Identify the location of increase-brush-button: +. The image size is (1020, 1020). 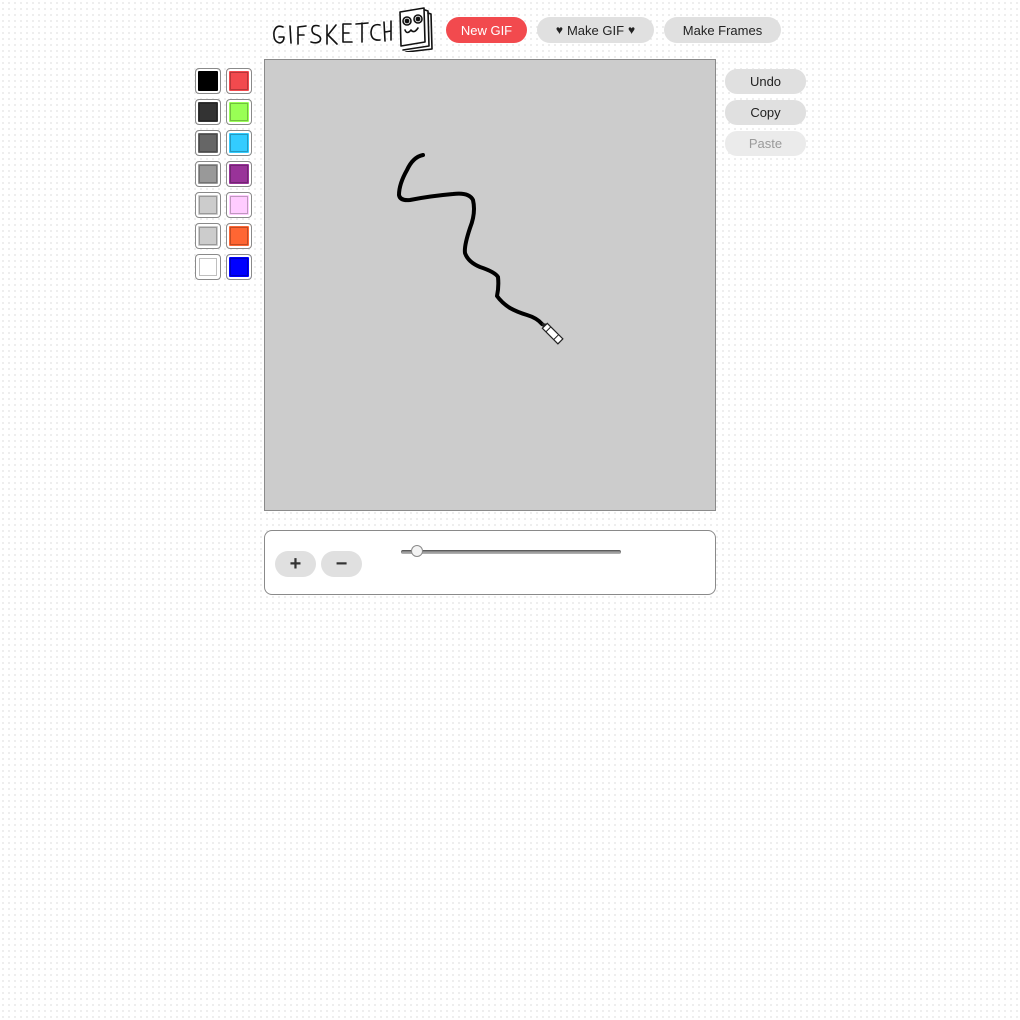
(295, 564).